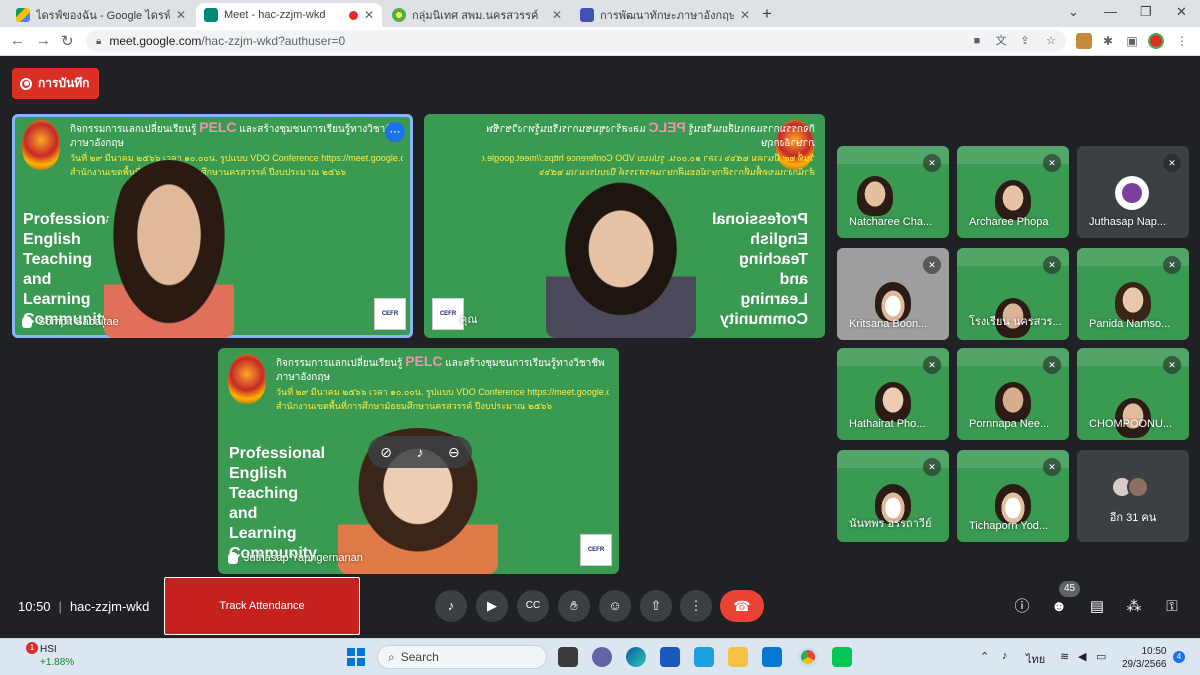 Image resolution: width=1200 pixels, height=675 pixels. What do you see at coordinates (1022, 607) in the screenshot?
I see `meeting-details-icon: ⓘ` at bounding box center [1022, 607].